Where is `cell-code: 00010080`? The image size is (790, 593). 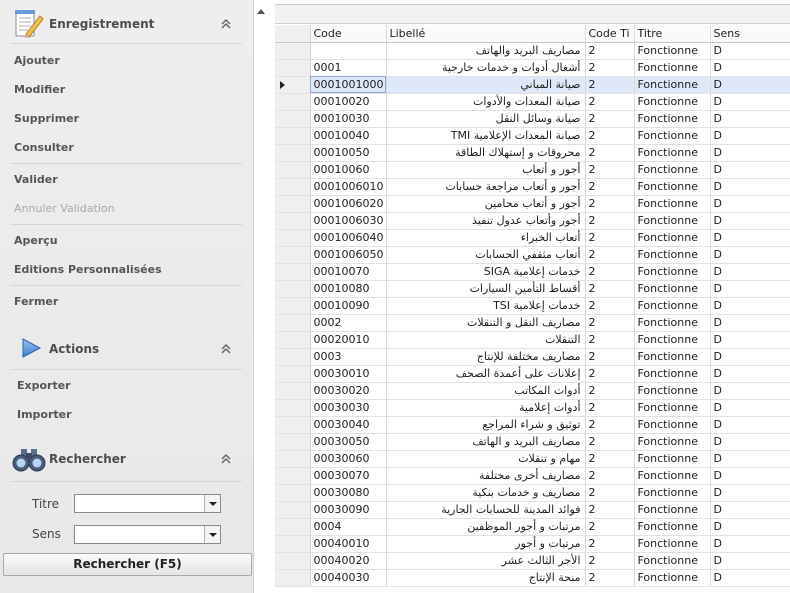
cell-code: 00010080 is located at coordinates (348, 289).